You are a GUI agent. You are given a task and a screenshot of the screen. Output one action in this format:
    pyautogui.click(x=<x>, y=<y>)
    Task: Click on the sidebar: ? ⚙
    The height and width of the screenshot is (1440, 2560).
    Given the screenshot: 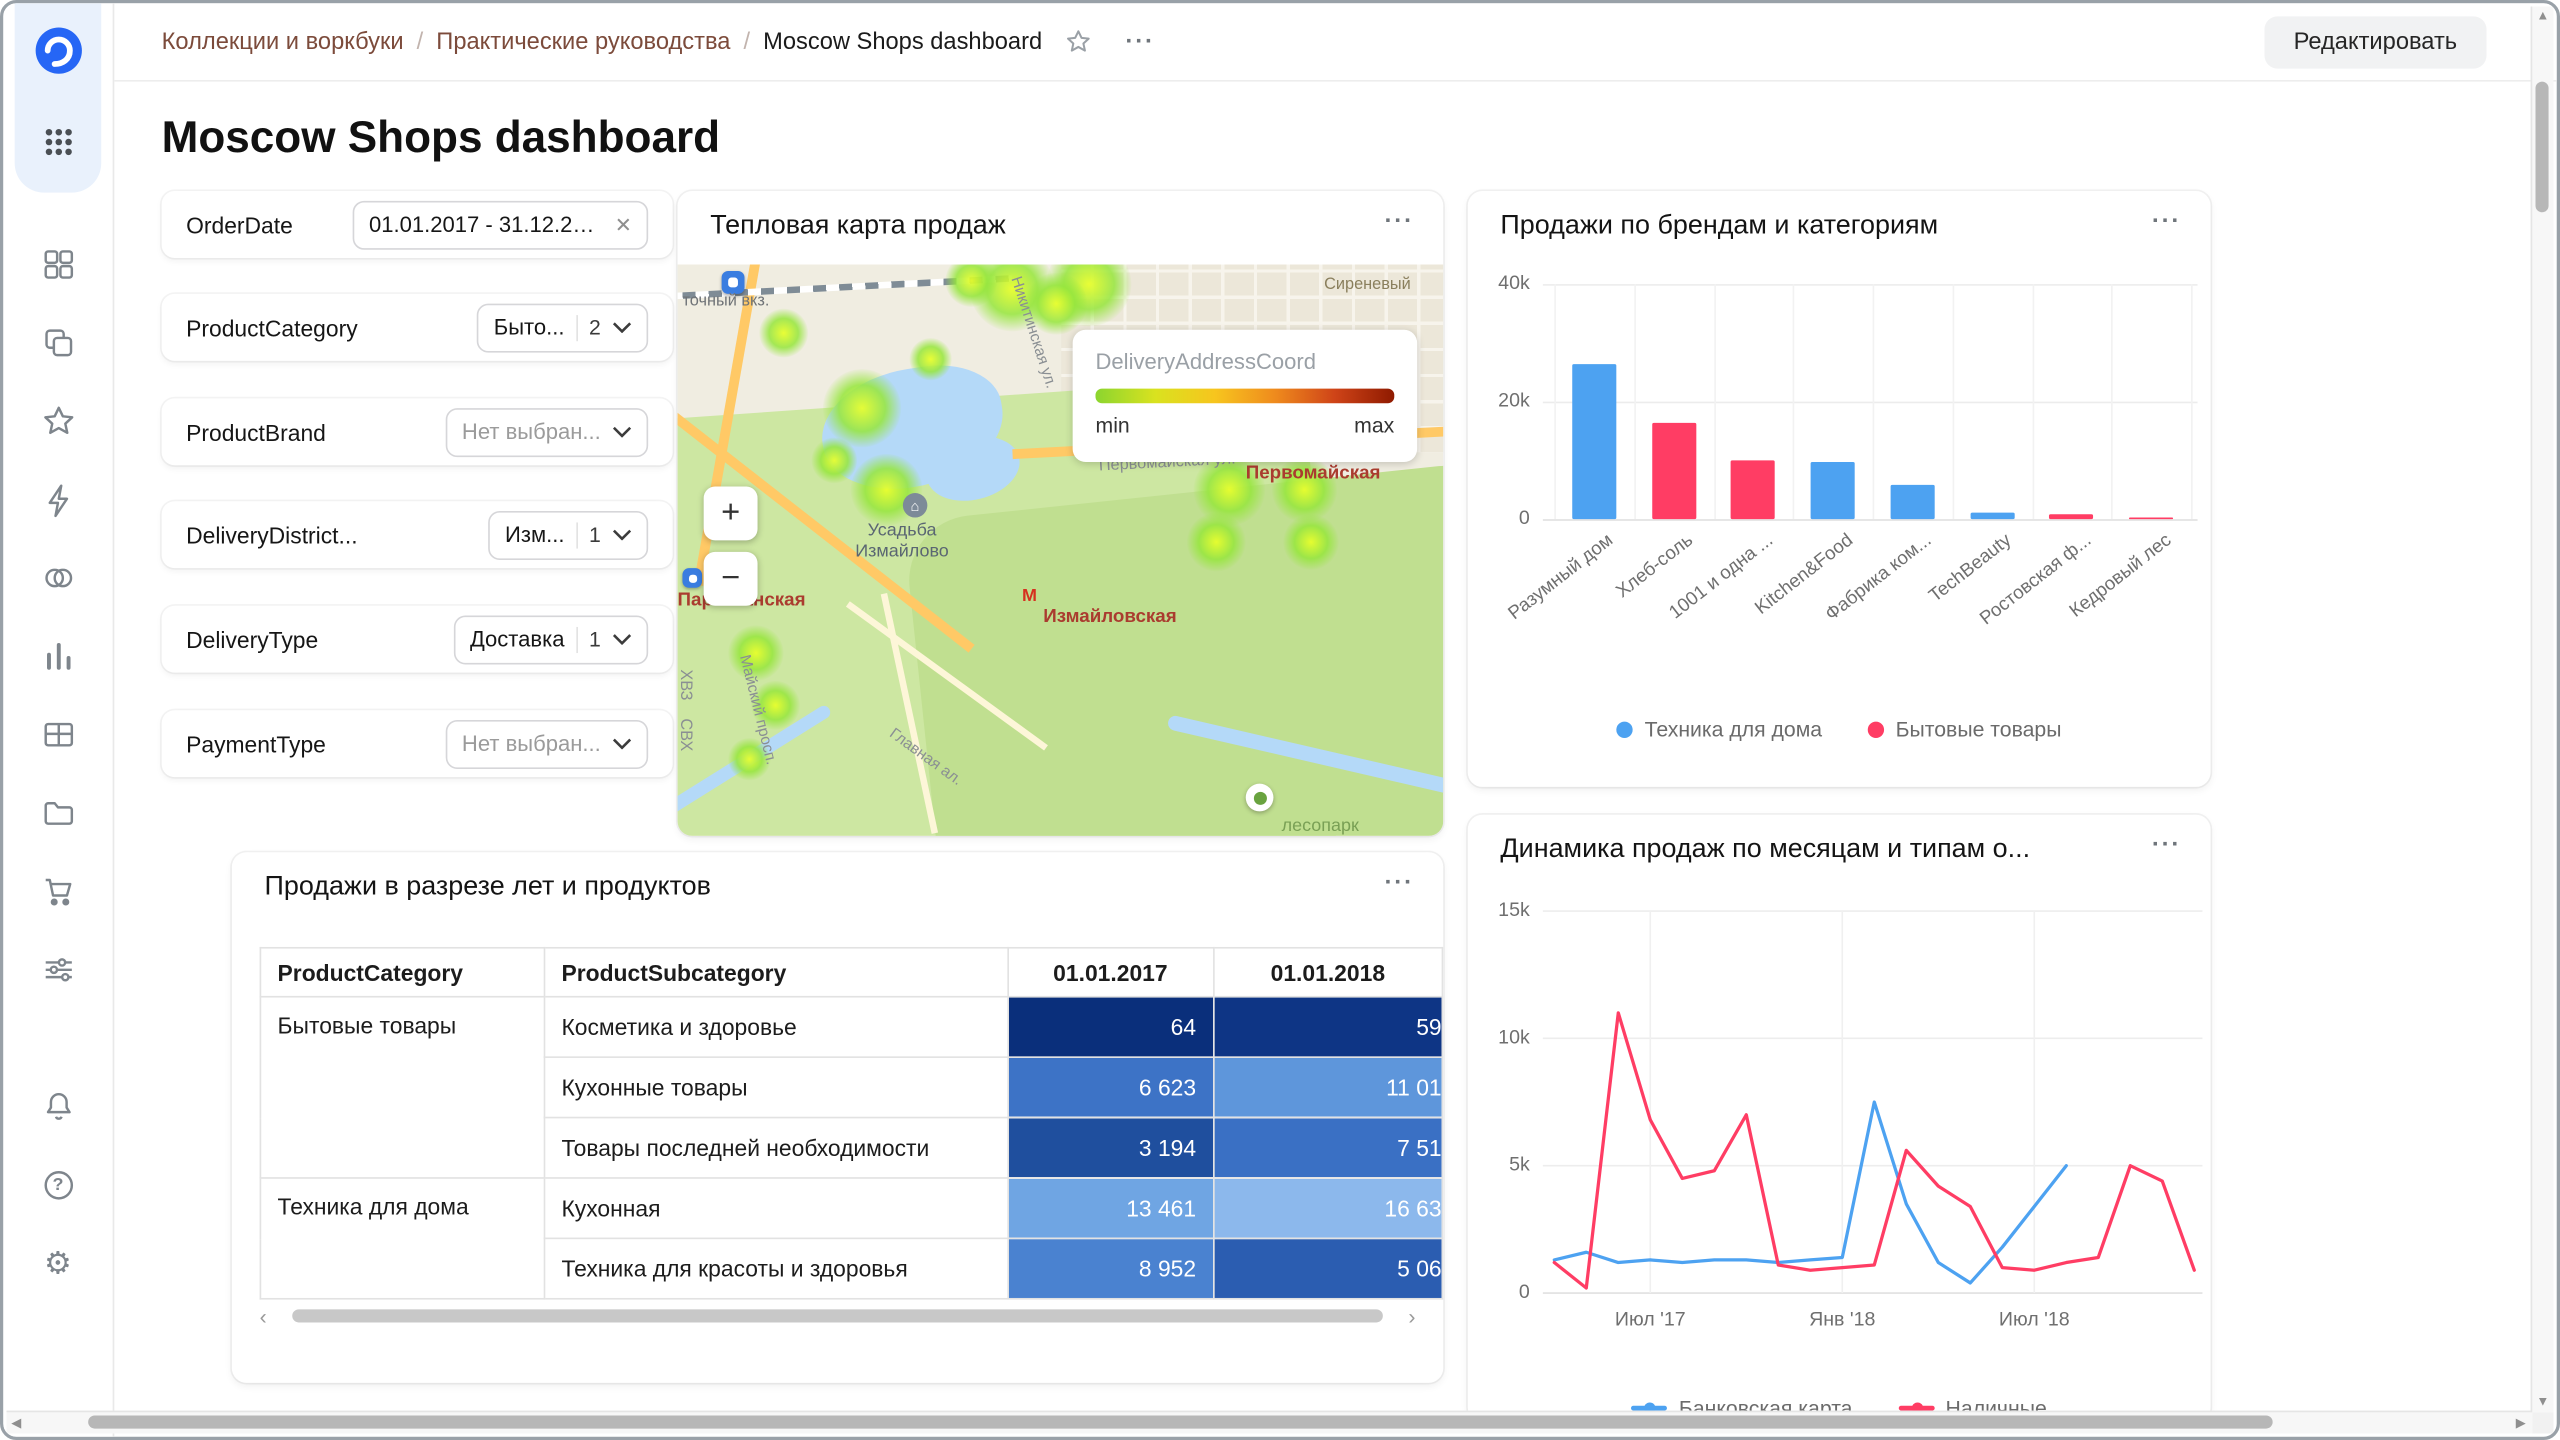 What is the action you would take?
    pyautogui.click(x=59, y=720)
    